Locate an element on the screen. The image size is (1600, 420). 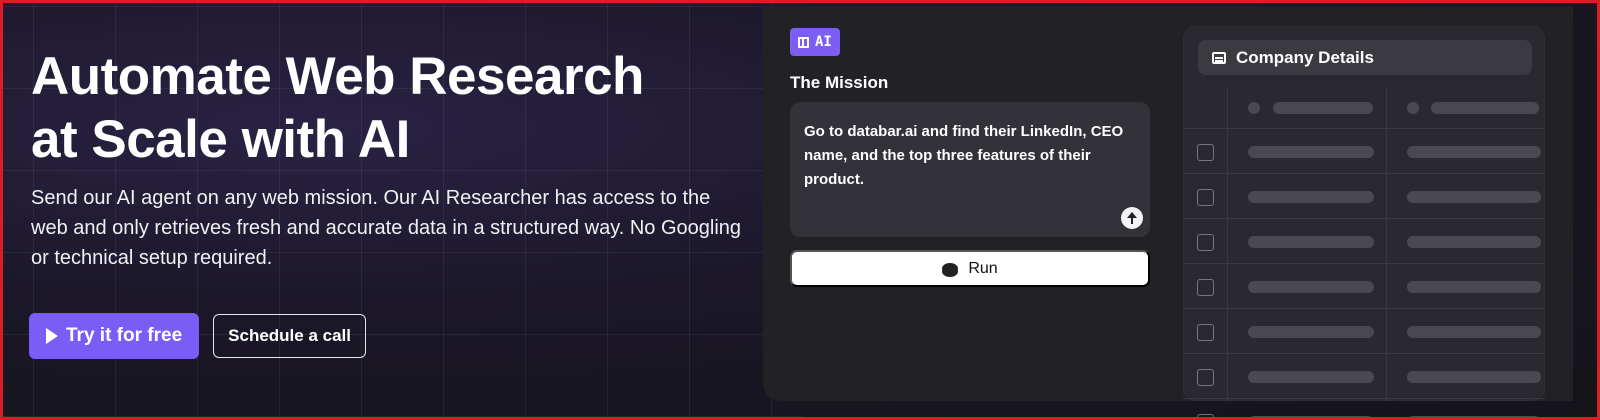
hero-title-line2: at Scale with AI is located at coordinates (220, 139).